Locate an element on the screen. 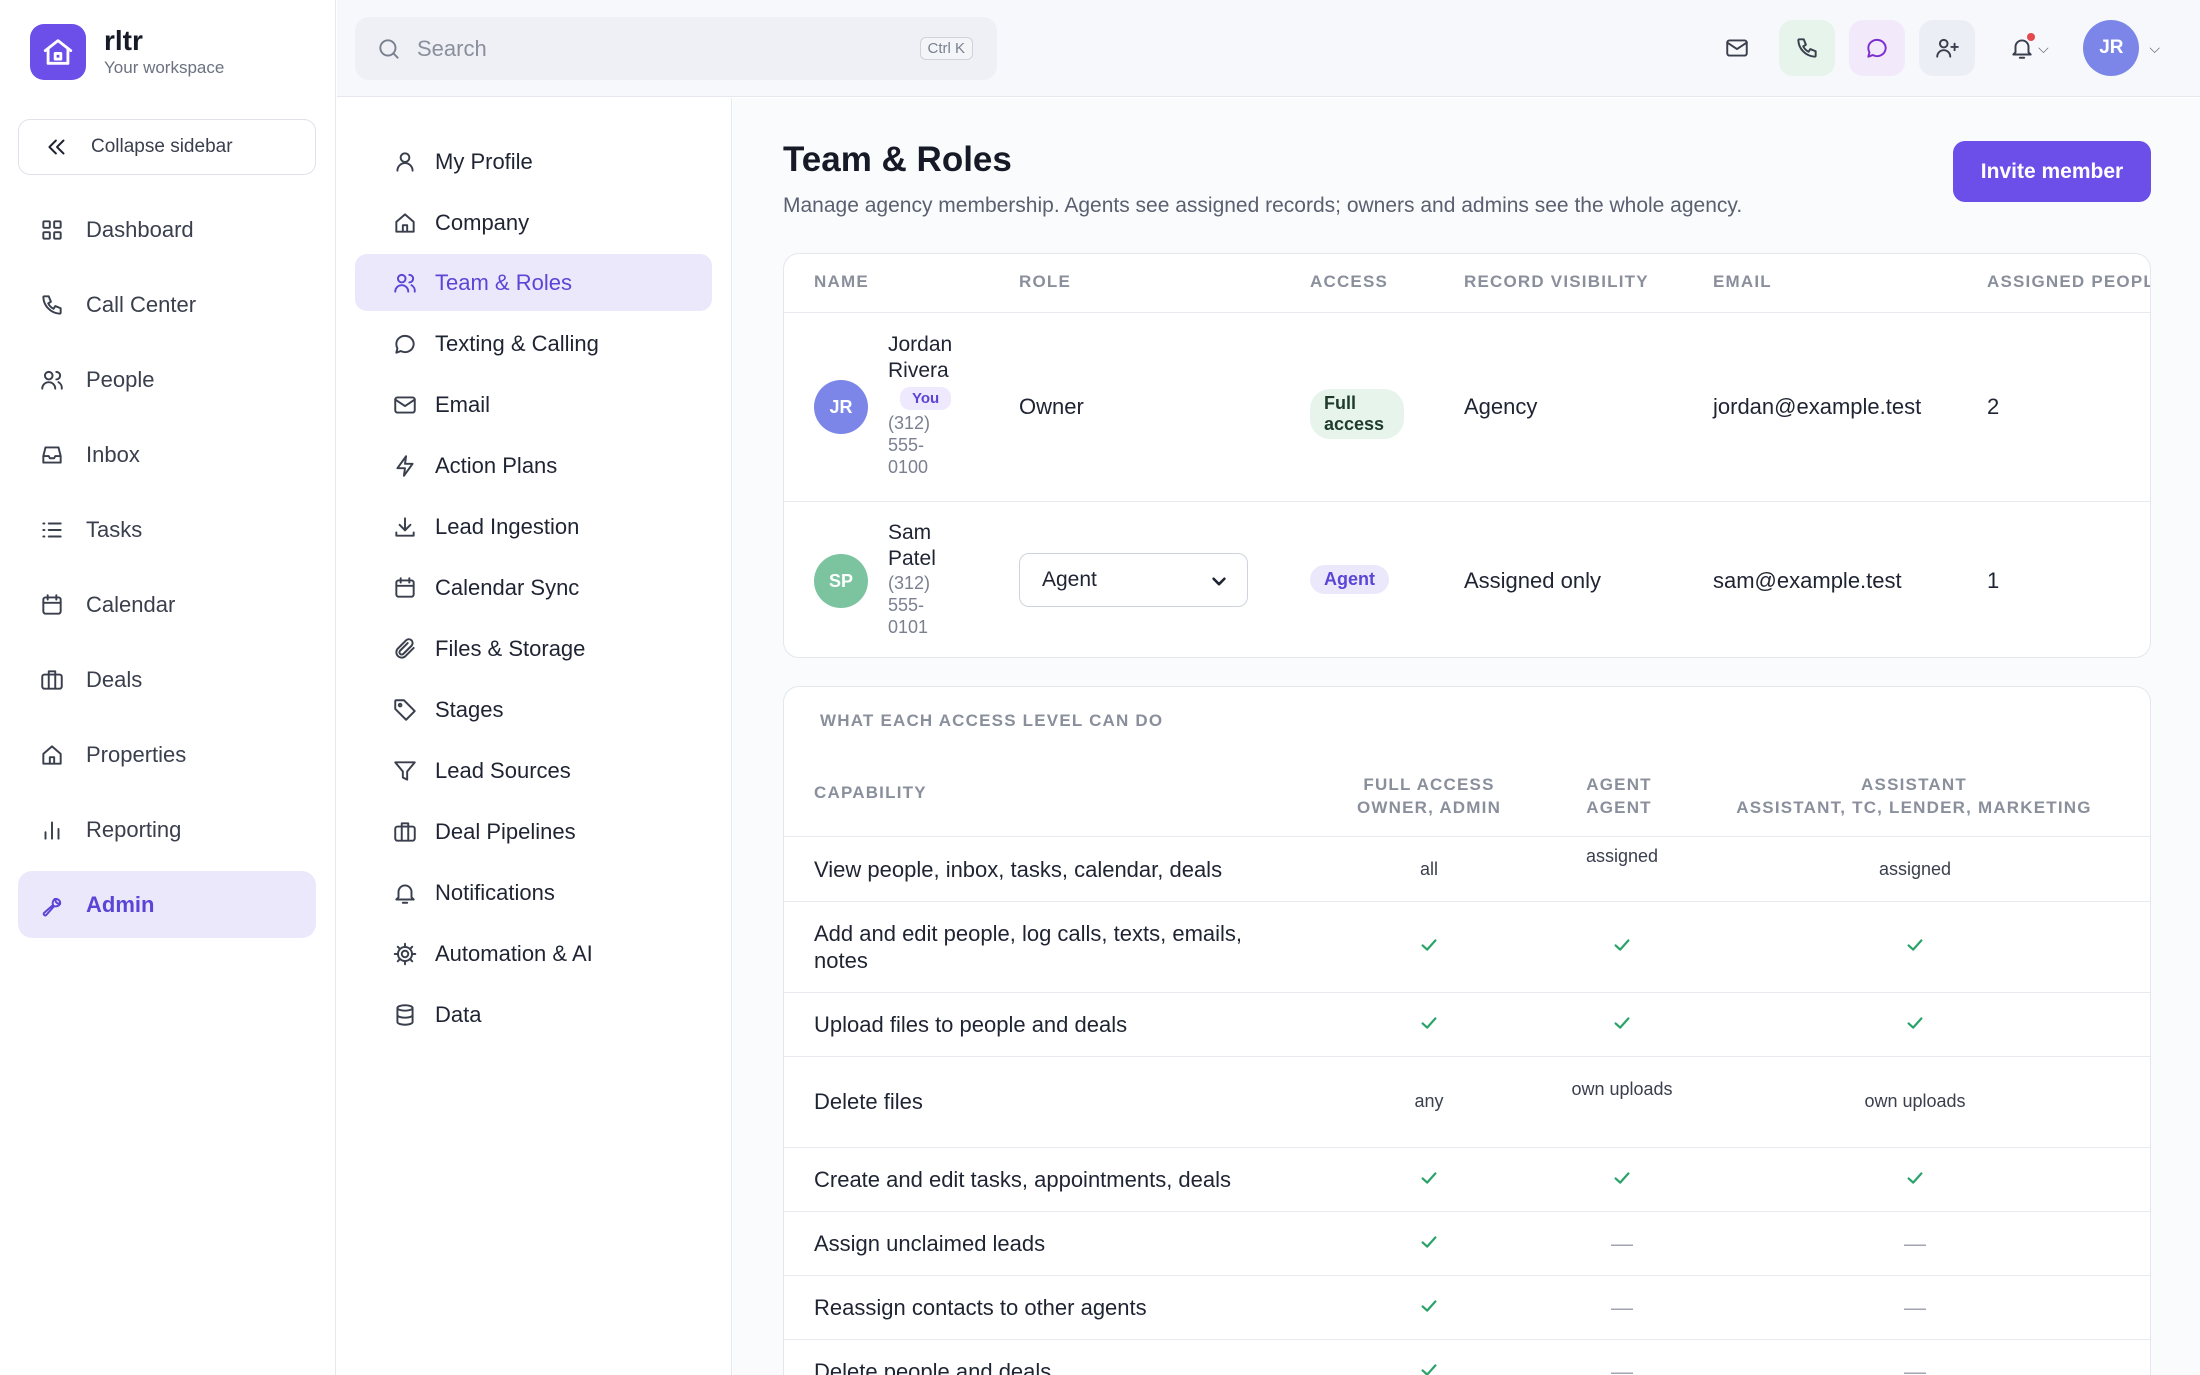 The width and height of the screenshot is (2200, 1375). settings-item-lead-sources: Lead Sources is located at coordinates (533, 770).